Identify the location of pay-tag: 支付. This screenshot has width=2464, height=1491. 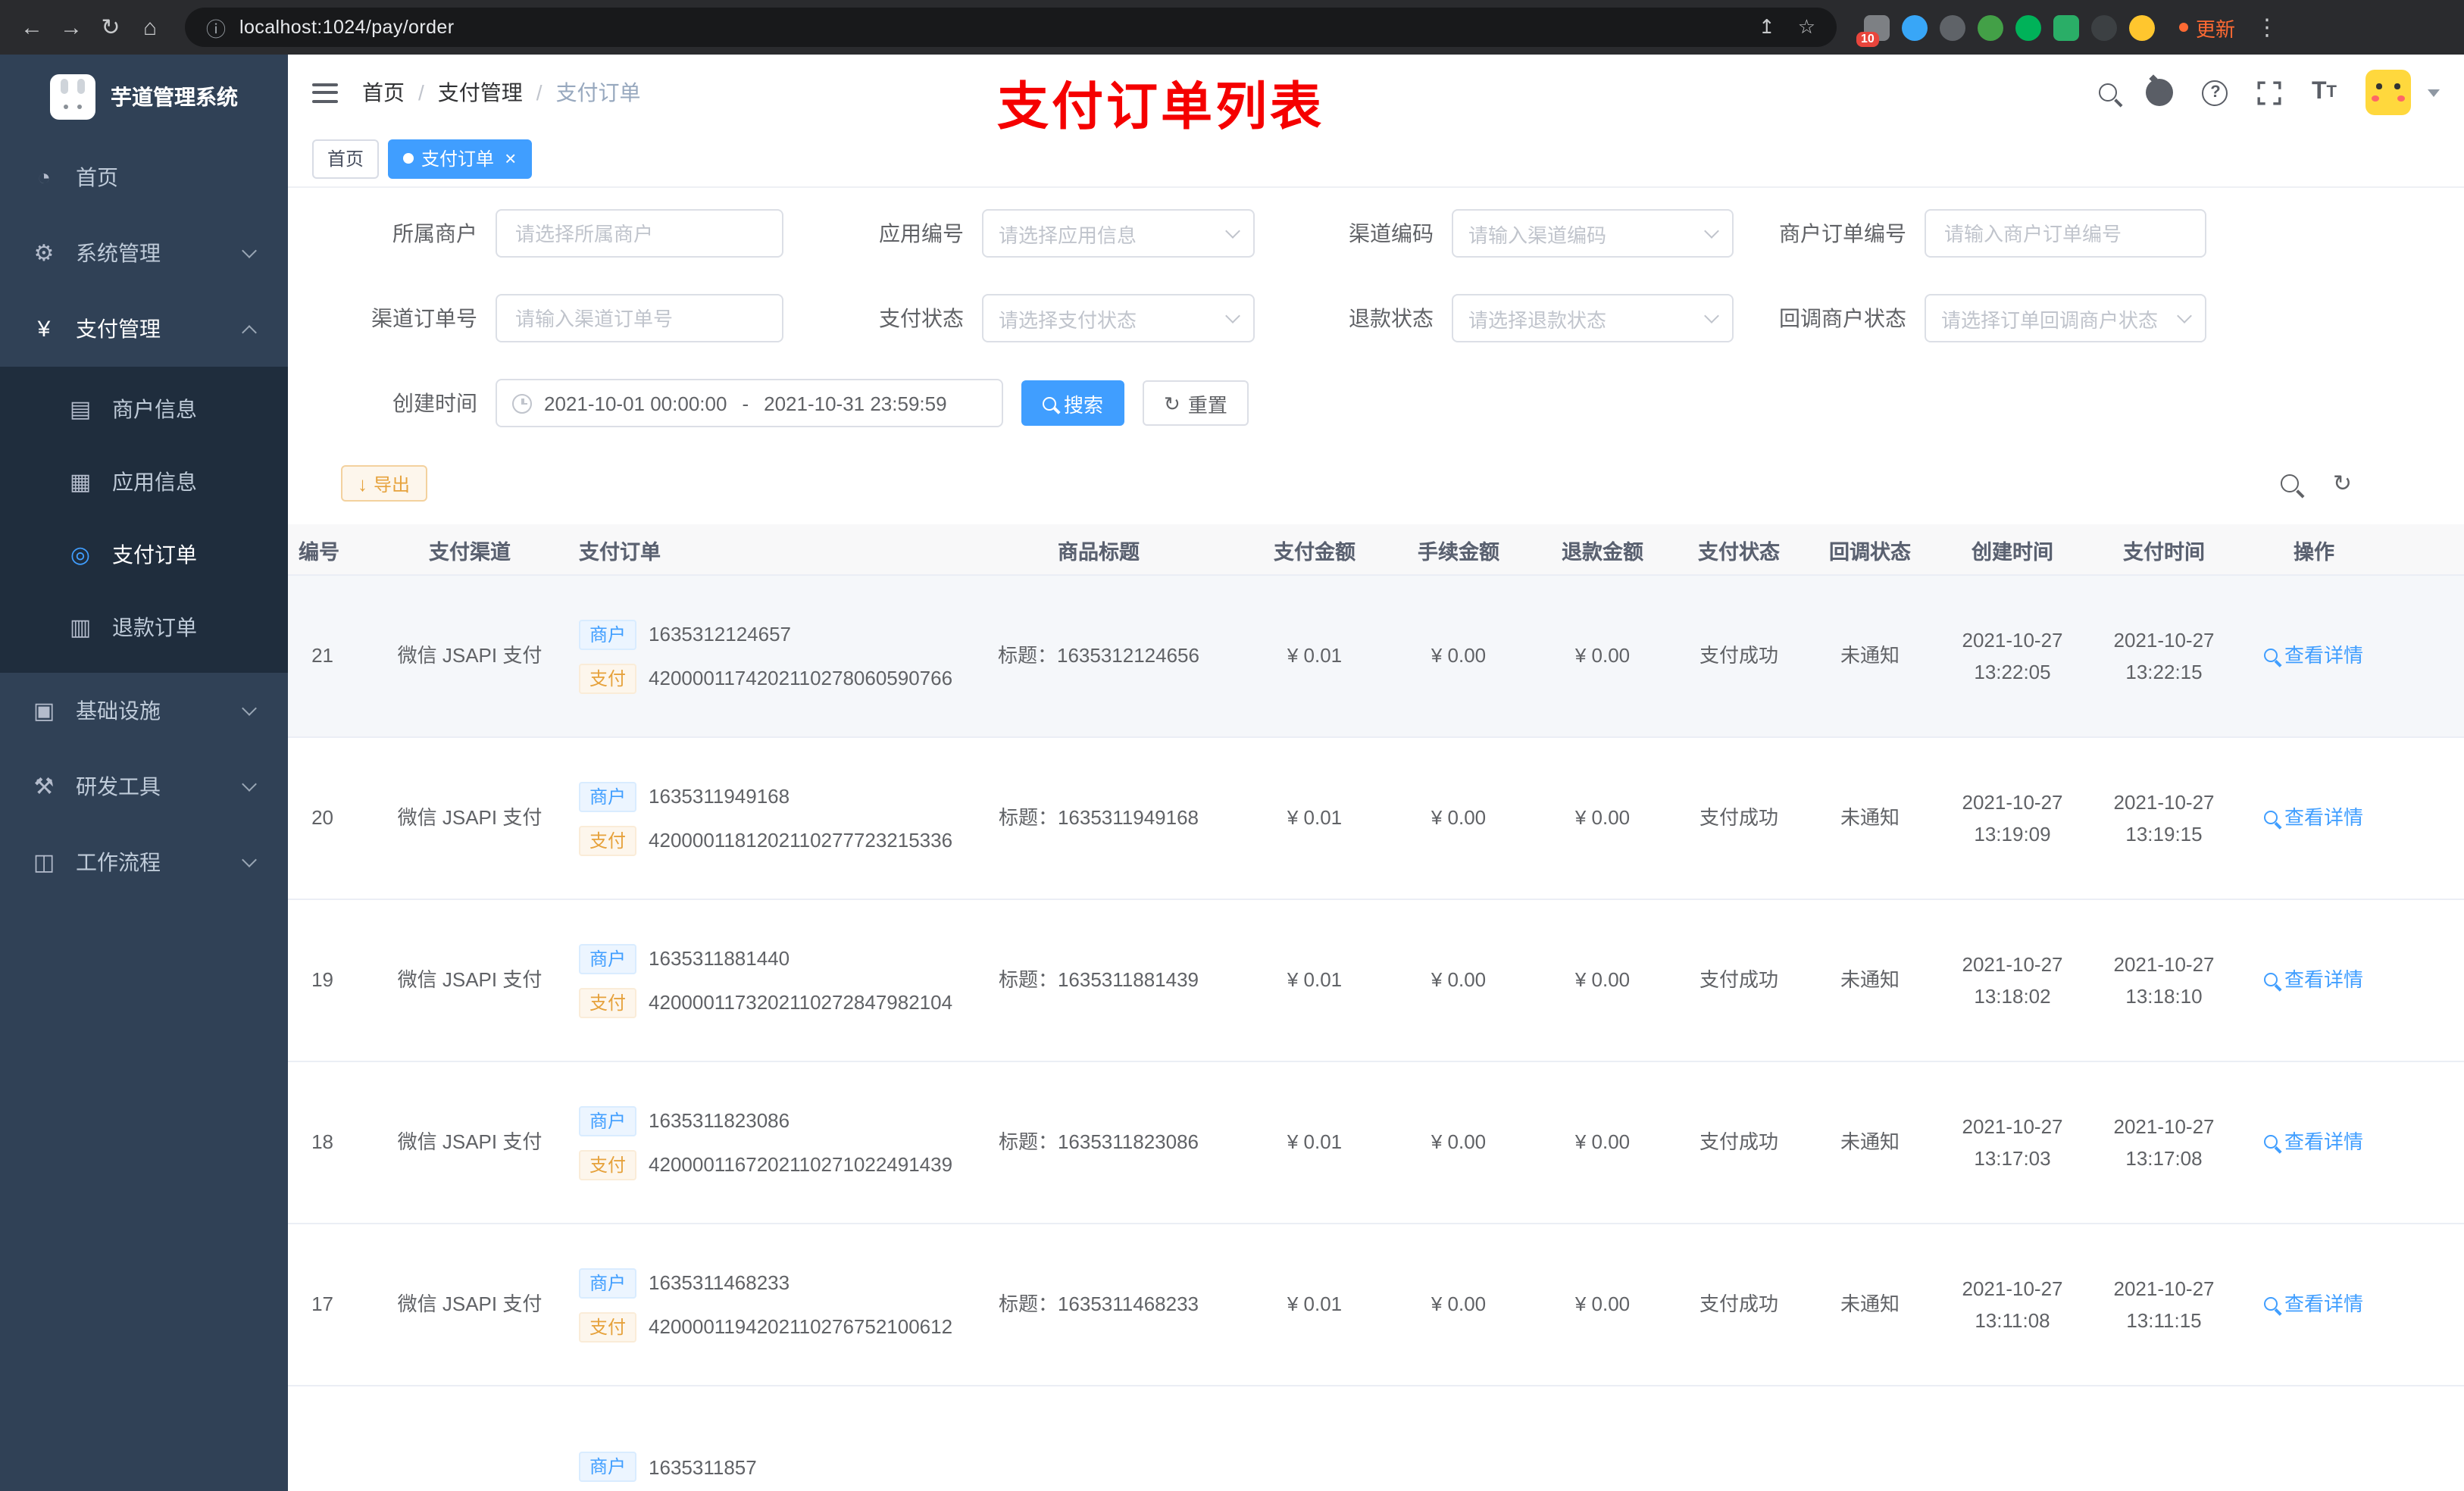
(608, 840).